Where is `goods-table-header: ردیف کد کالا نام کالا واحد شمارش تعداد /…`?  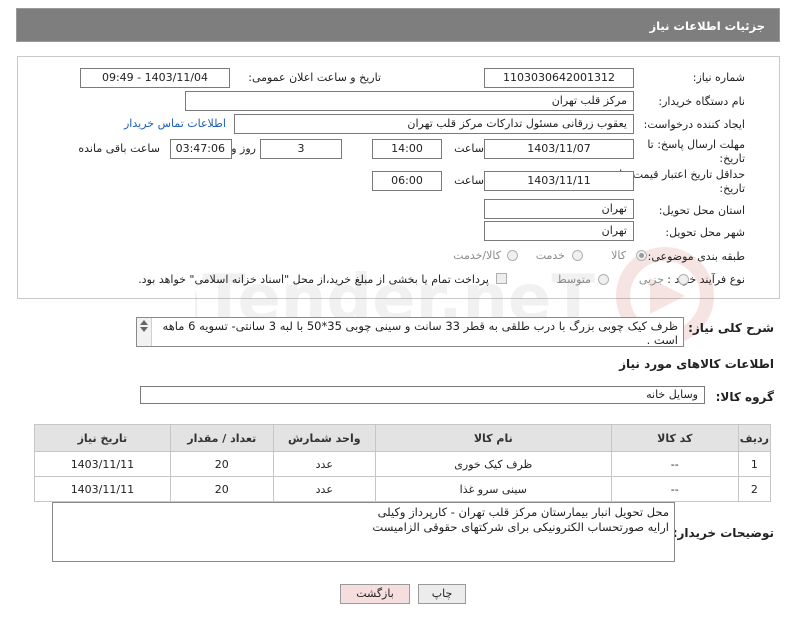 goods-table-header: ردیف کد کالا نام کالا واحد شمارش تعداد /… is located at coordinates (403, 438).